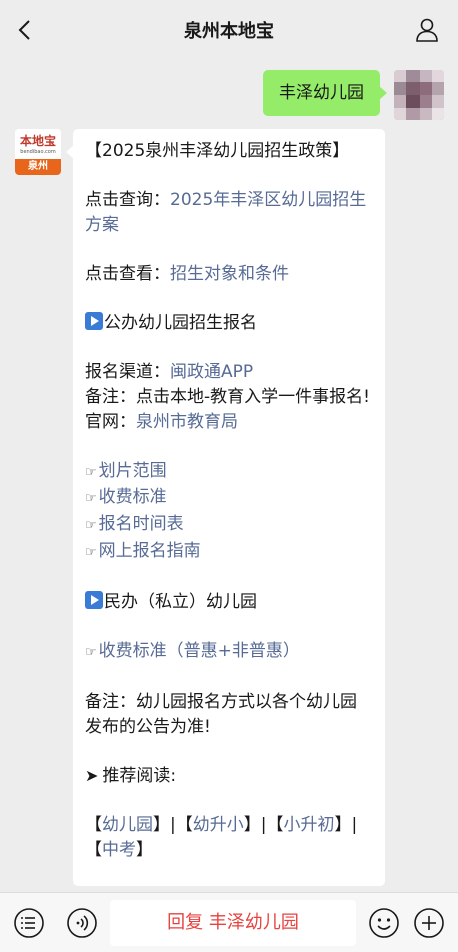 This screenshot has height=952, width=458. I want to click on schedule-link: 报名时间表, so click(141, 524).